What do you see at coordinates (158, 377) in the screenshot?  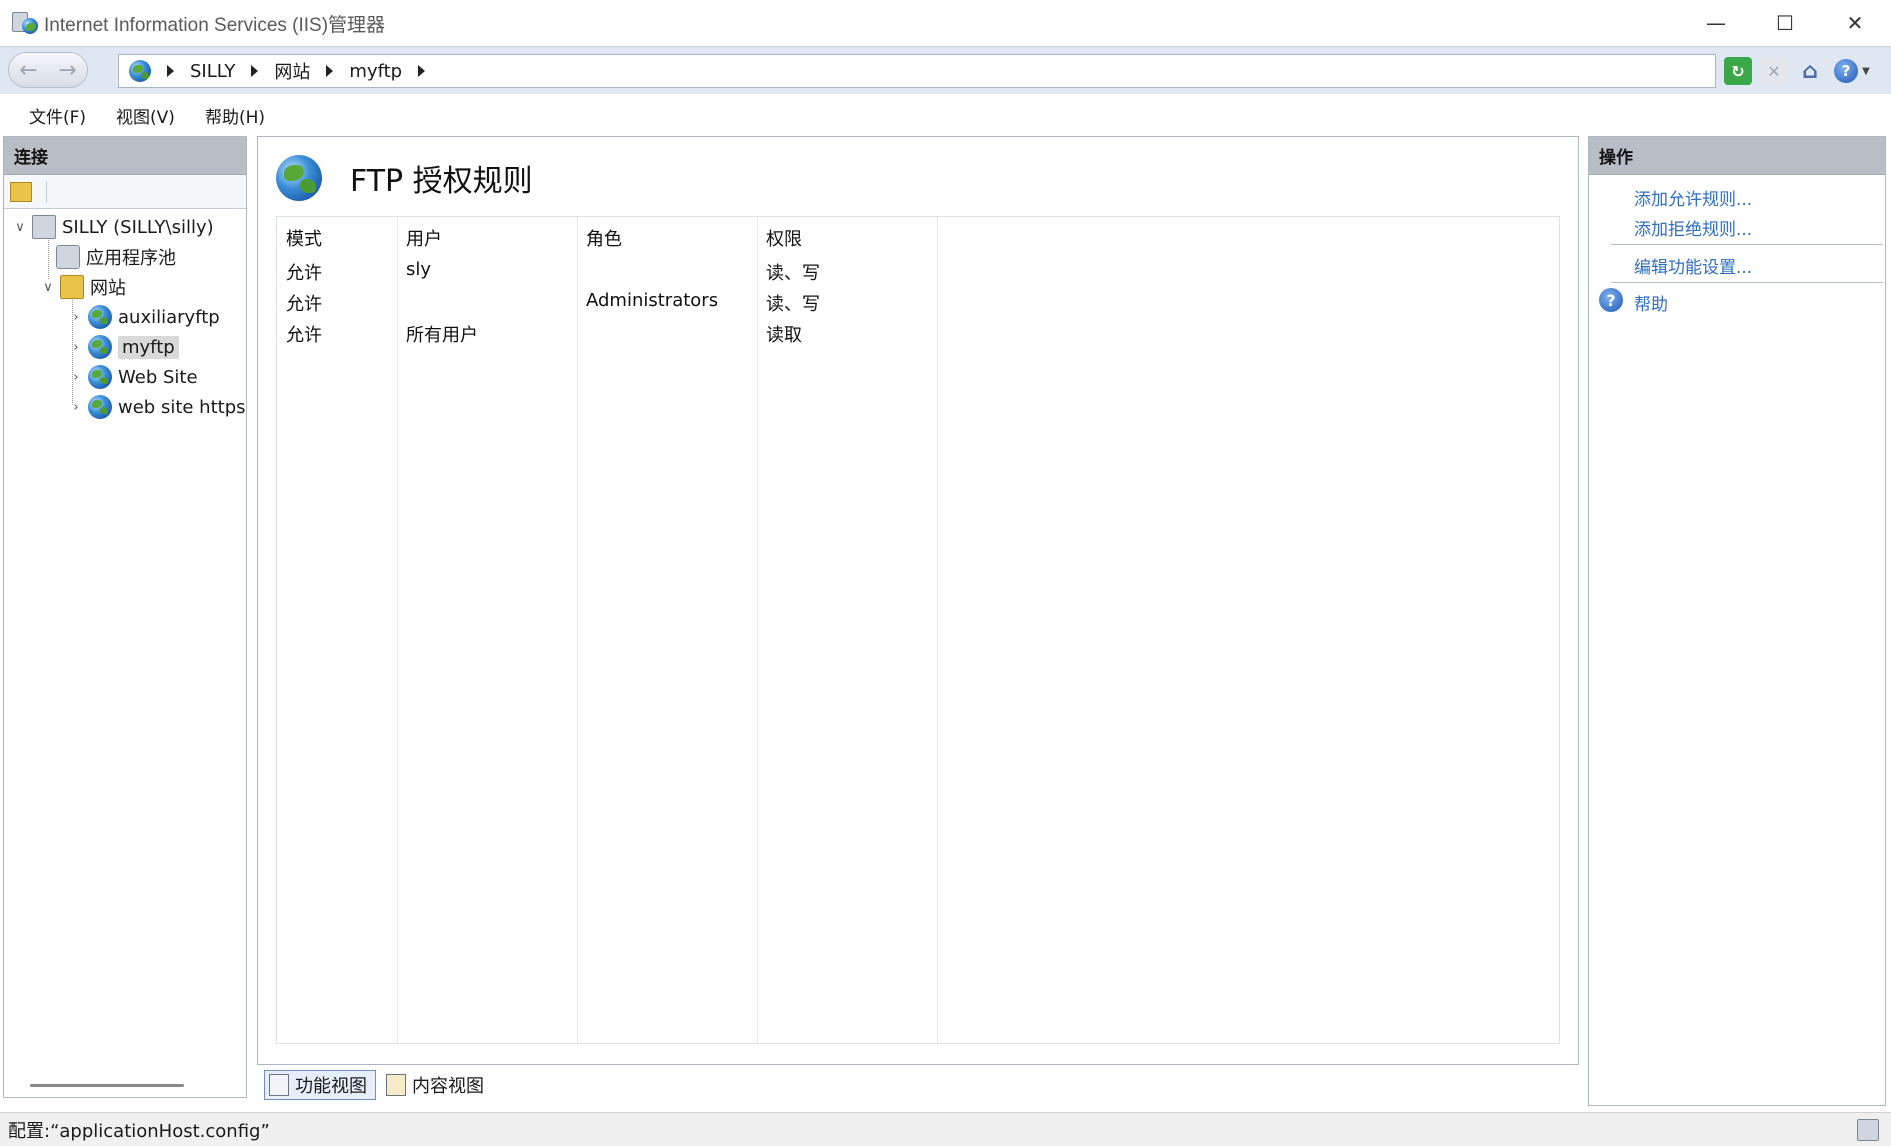 I see `tree-item-label: Web Site` at bounding box center [158, 377].